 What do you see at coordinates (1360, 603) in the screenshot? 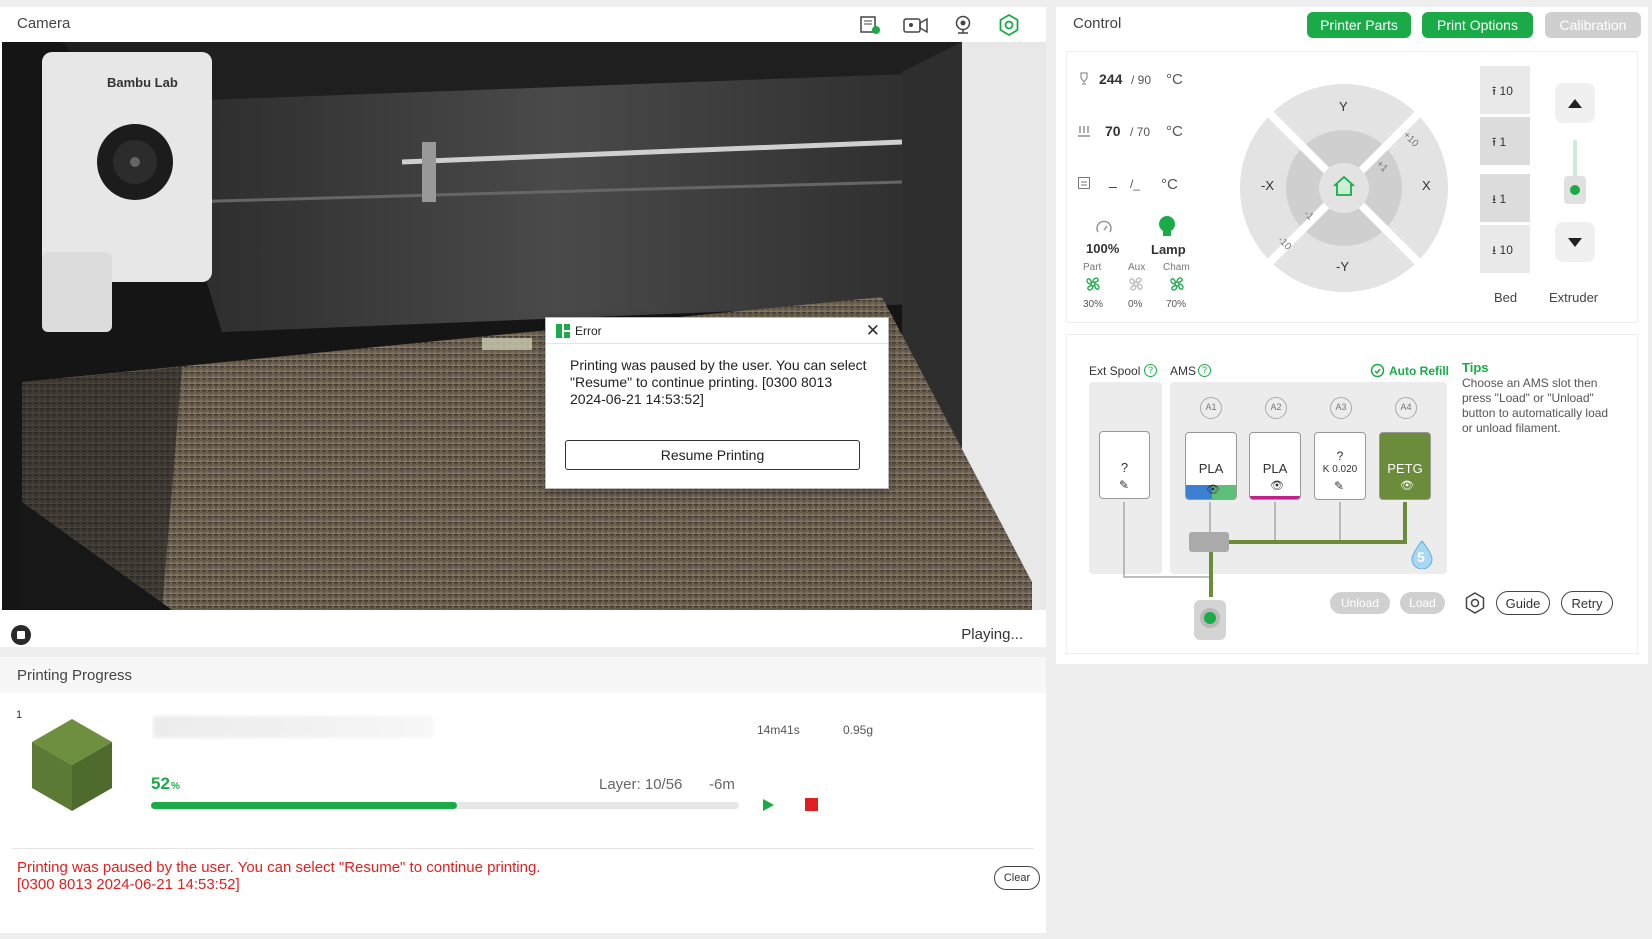
I see `unload-button: Unload` at bounding box center [1360, 603].